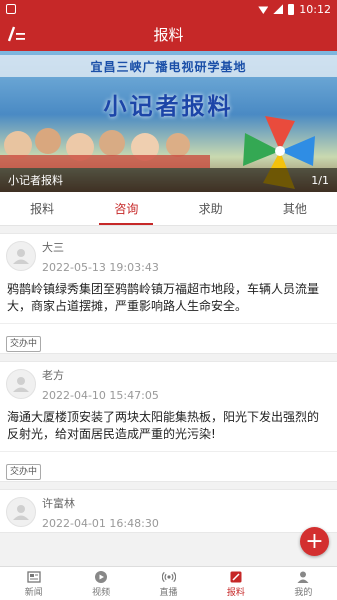  What do you see at coordinates (101, 576) in the screenshot?
I see `video-icon` at bounding box center [101, 576].